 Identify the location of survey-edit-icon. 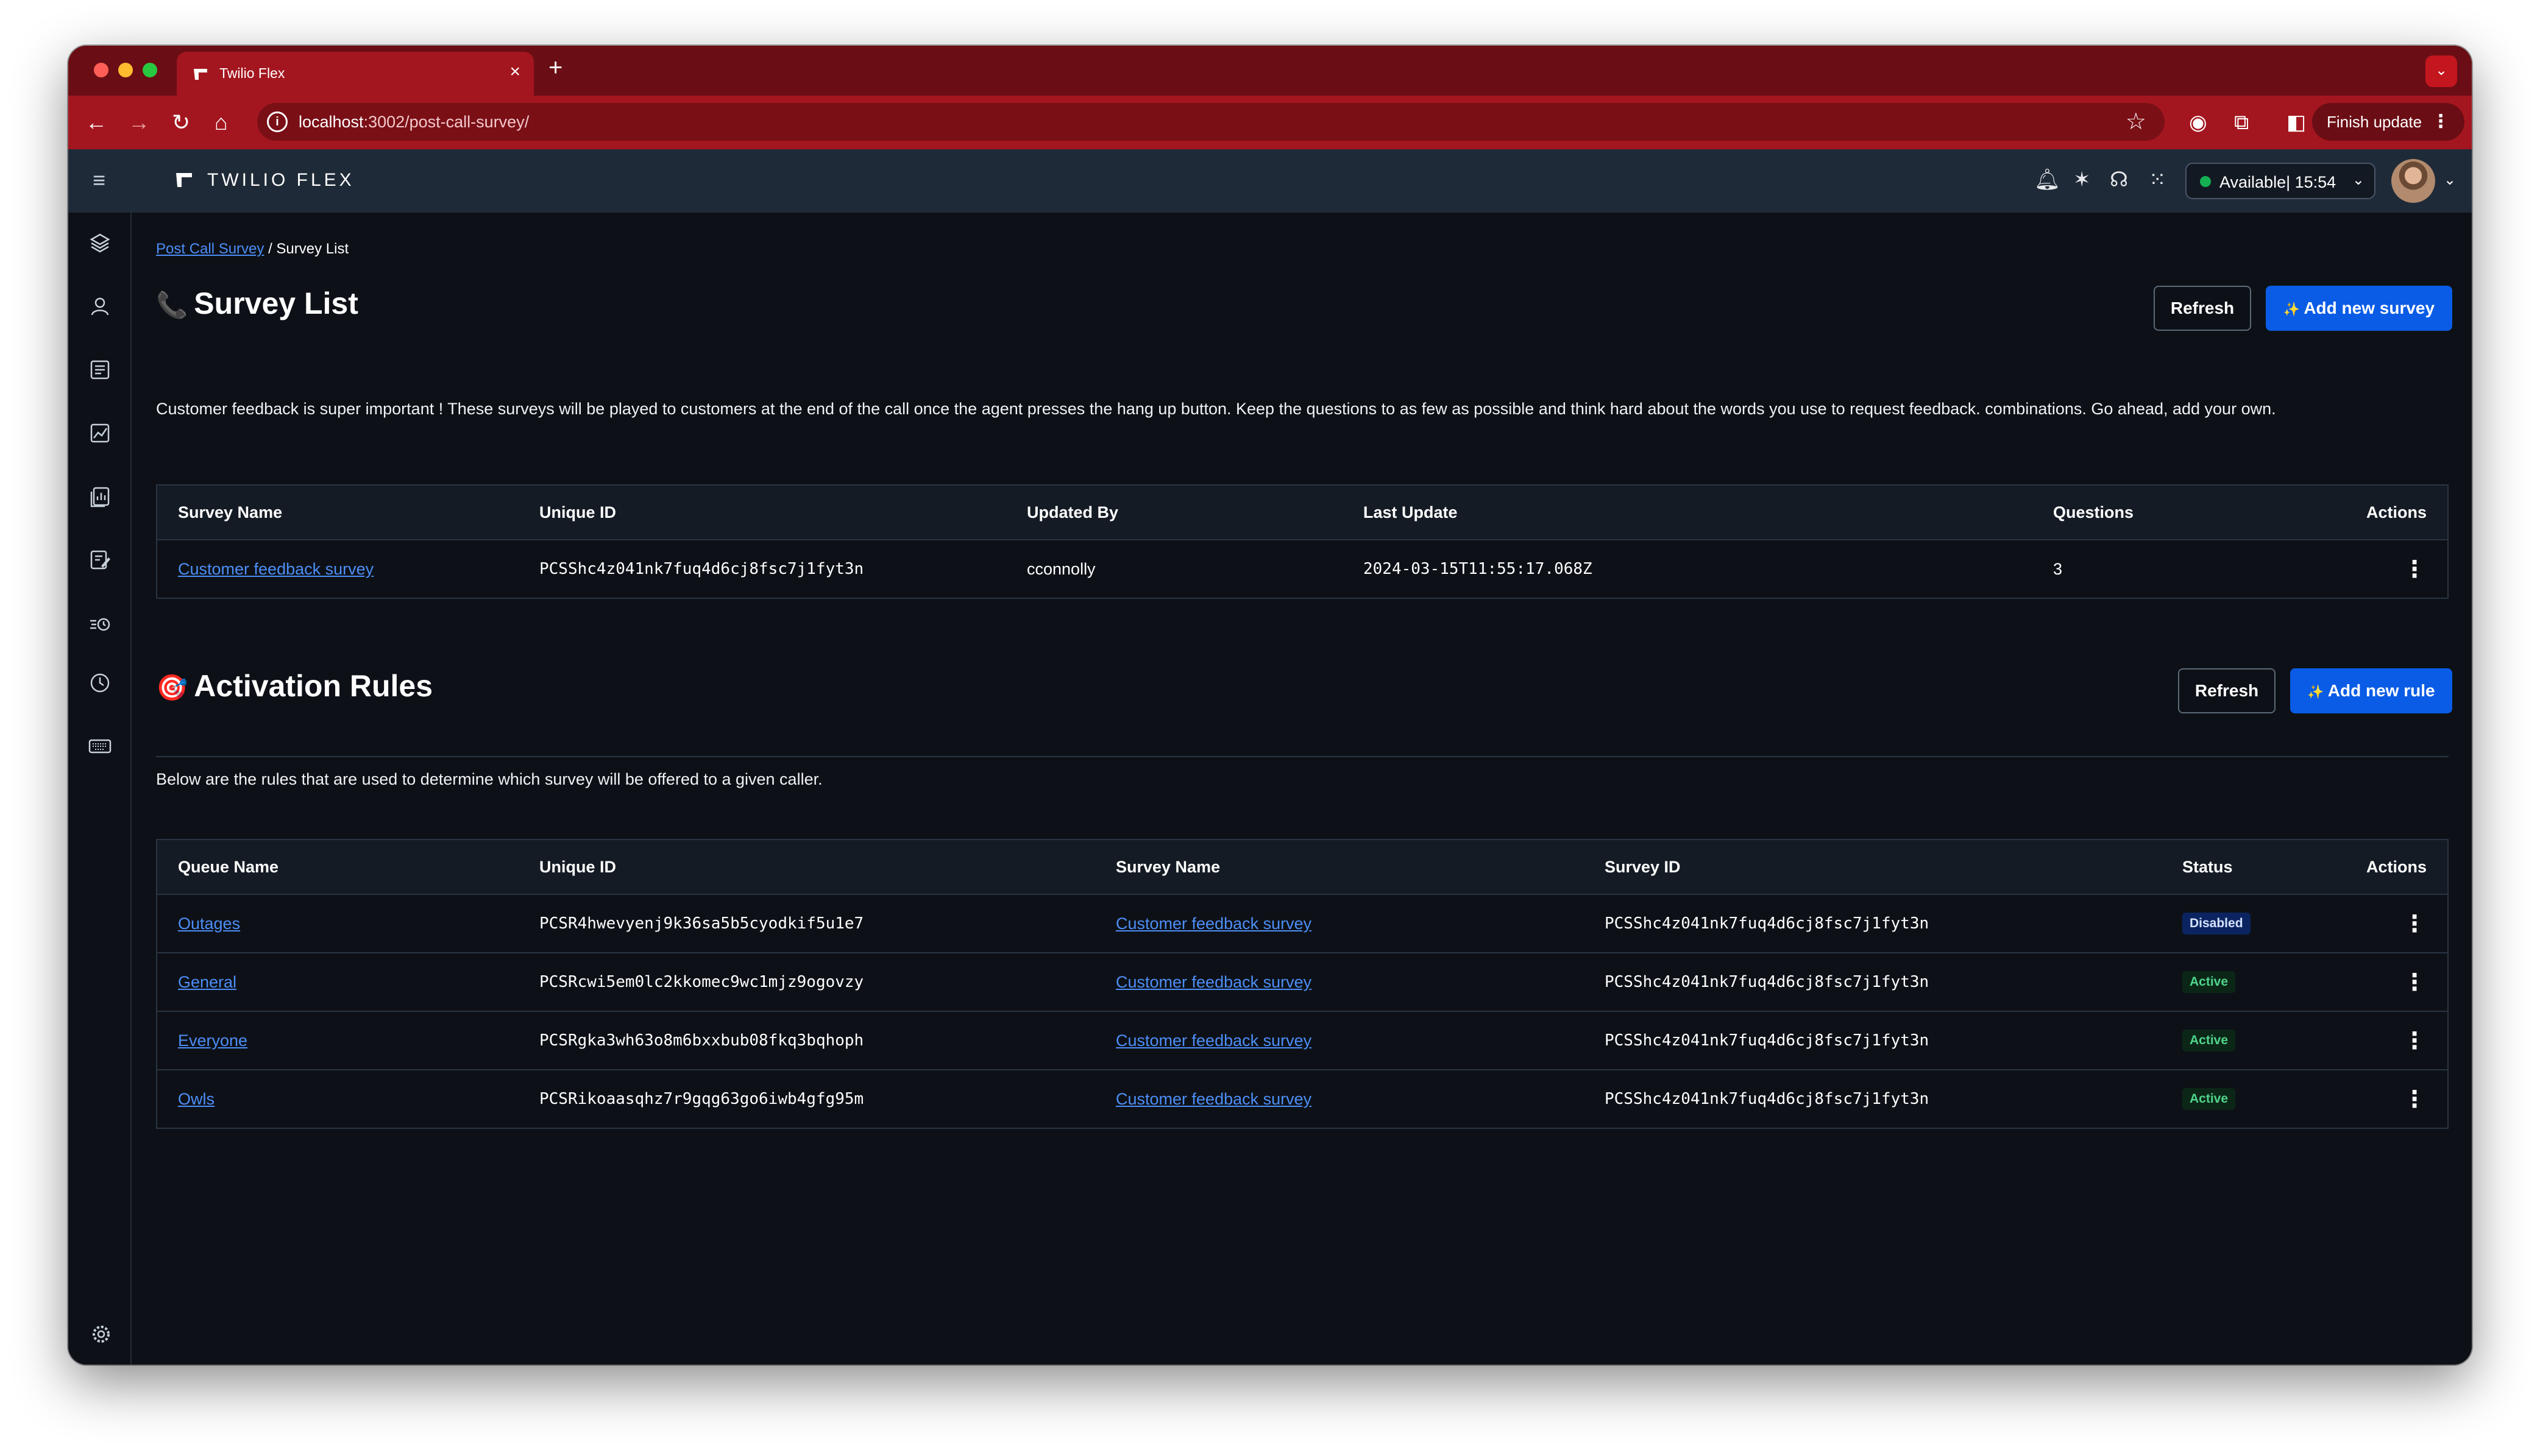
(100, 560).